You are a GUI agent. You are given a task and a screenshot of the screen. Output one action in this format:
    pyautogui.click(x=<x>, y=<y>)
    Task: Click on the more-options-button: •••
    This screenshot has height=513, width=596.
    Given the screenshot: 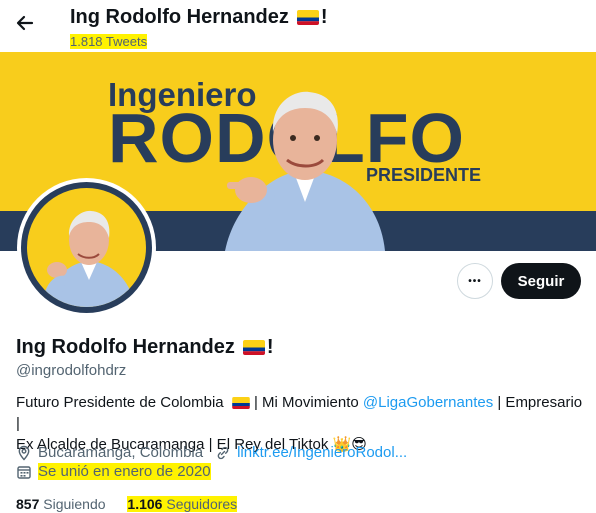 What is the action you would take?
    pyautogui.click(x=475, y=281)
    